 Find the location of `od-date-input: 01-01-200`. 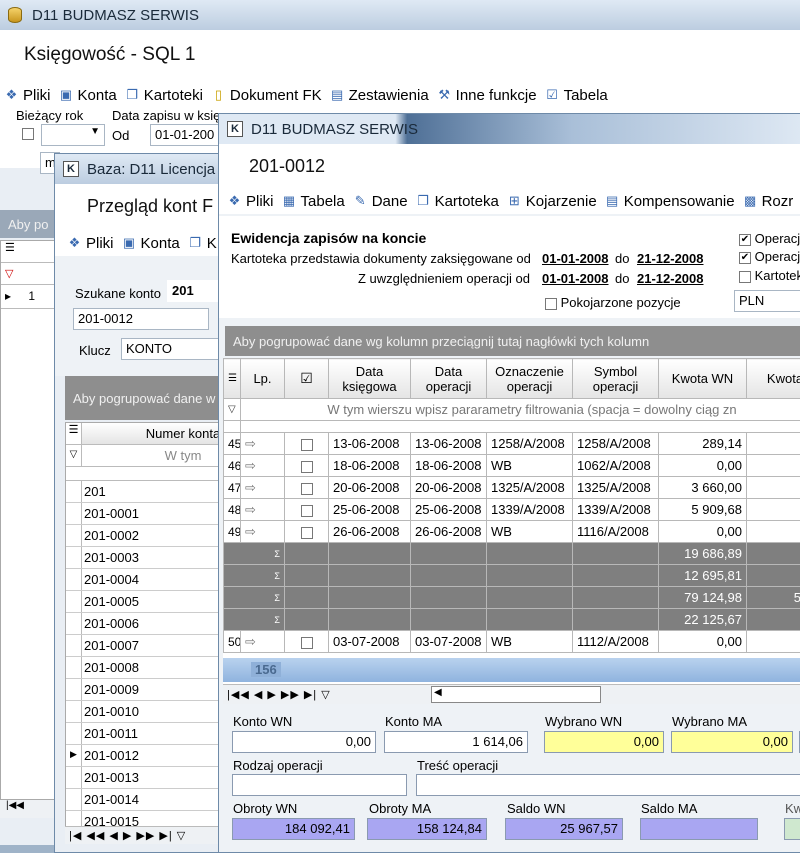

od-date-input: 01-01-200 is located at coordinates (185, 135).